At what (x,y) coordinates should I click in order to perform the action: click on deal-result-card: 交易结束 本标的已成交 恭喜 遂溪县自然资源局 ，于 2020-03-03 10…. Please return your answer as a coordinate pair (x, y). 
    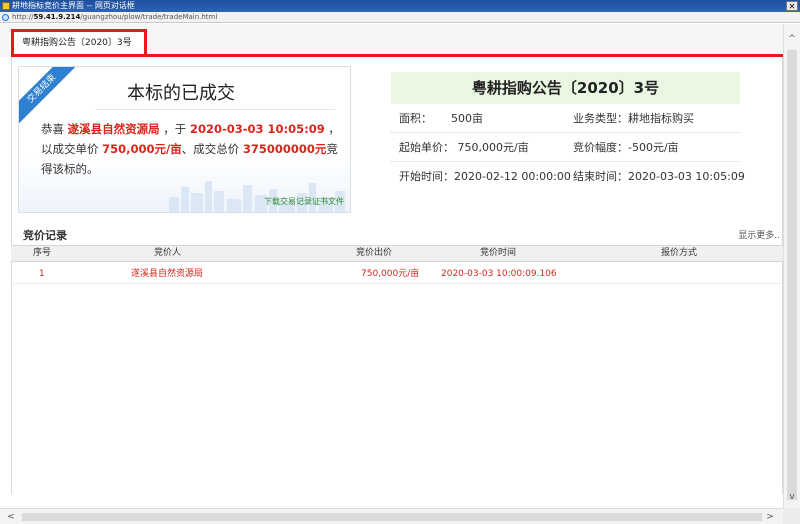
    Looking at the image, I should click on (184, 139).